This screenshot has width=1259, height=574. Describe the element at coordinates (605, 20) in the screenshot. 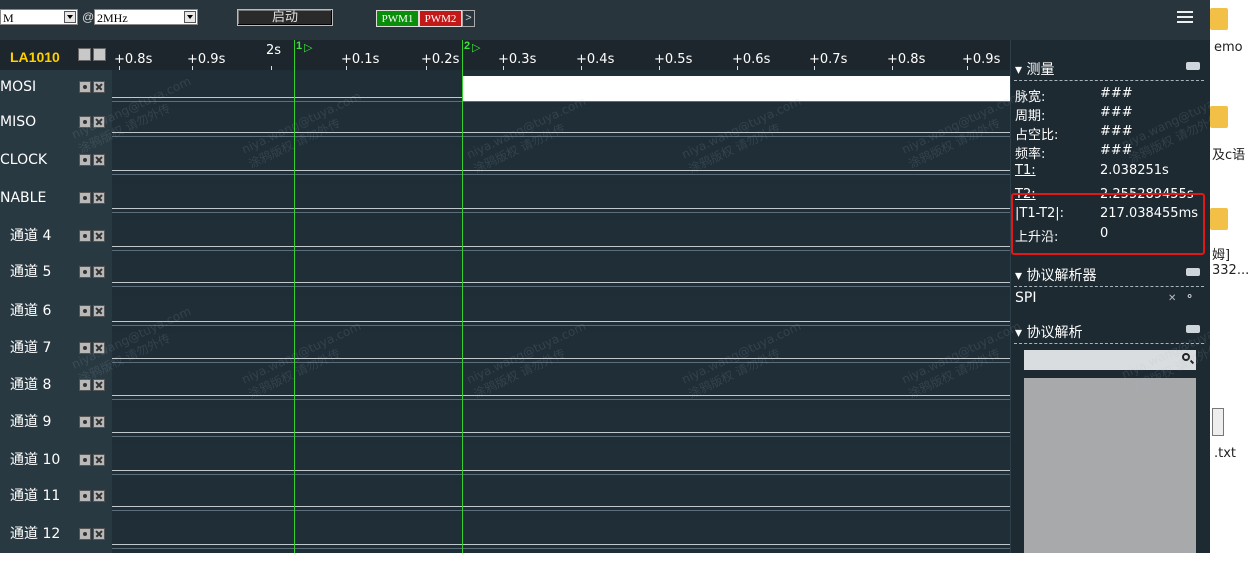

I see `toolbar: M @ 2MHz 启动 PWM1 PWM2 >` at that location.